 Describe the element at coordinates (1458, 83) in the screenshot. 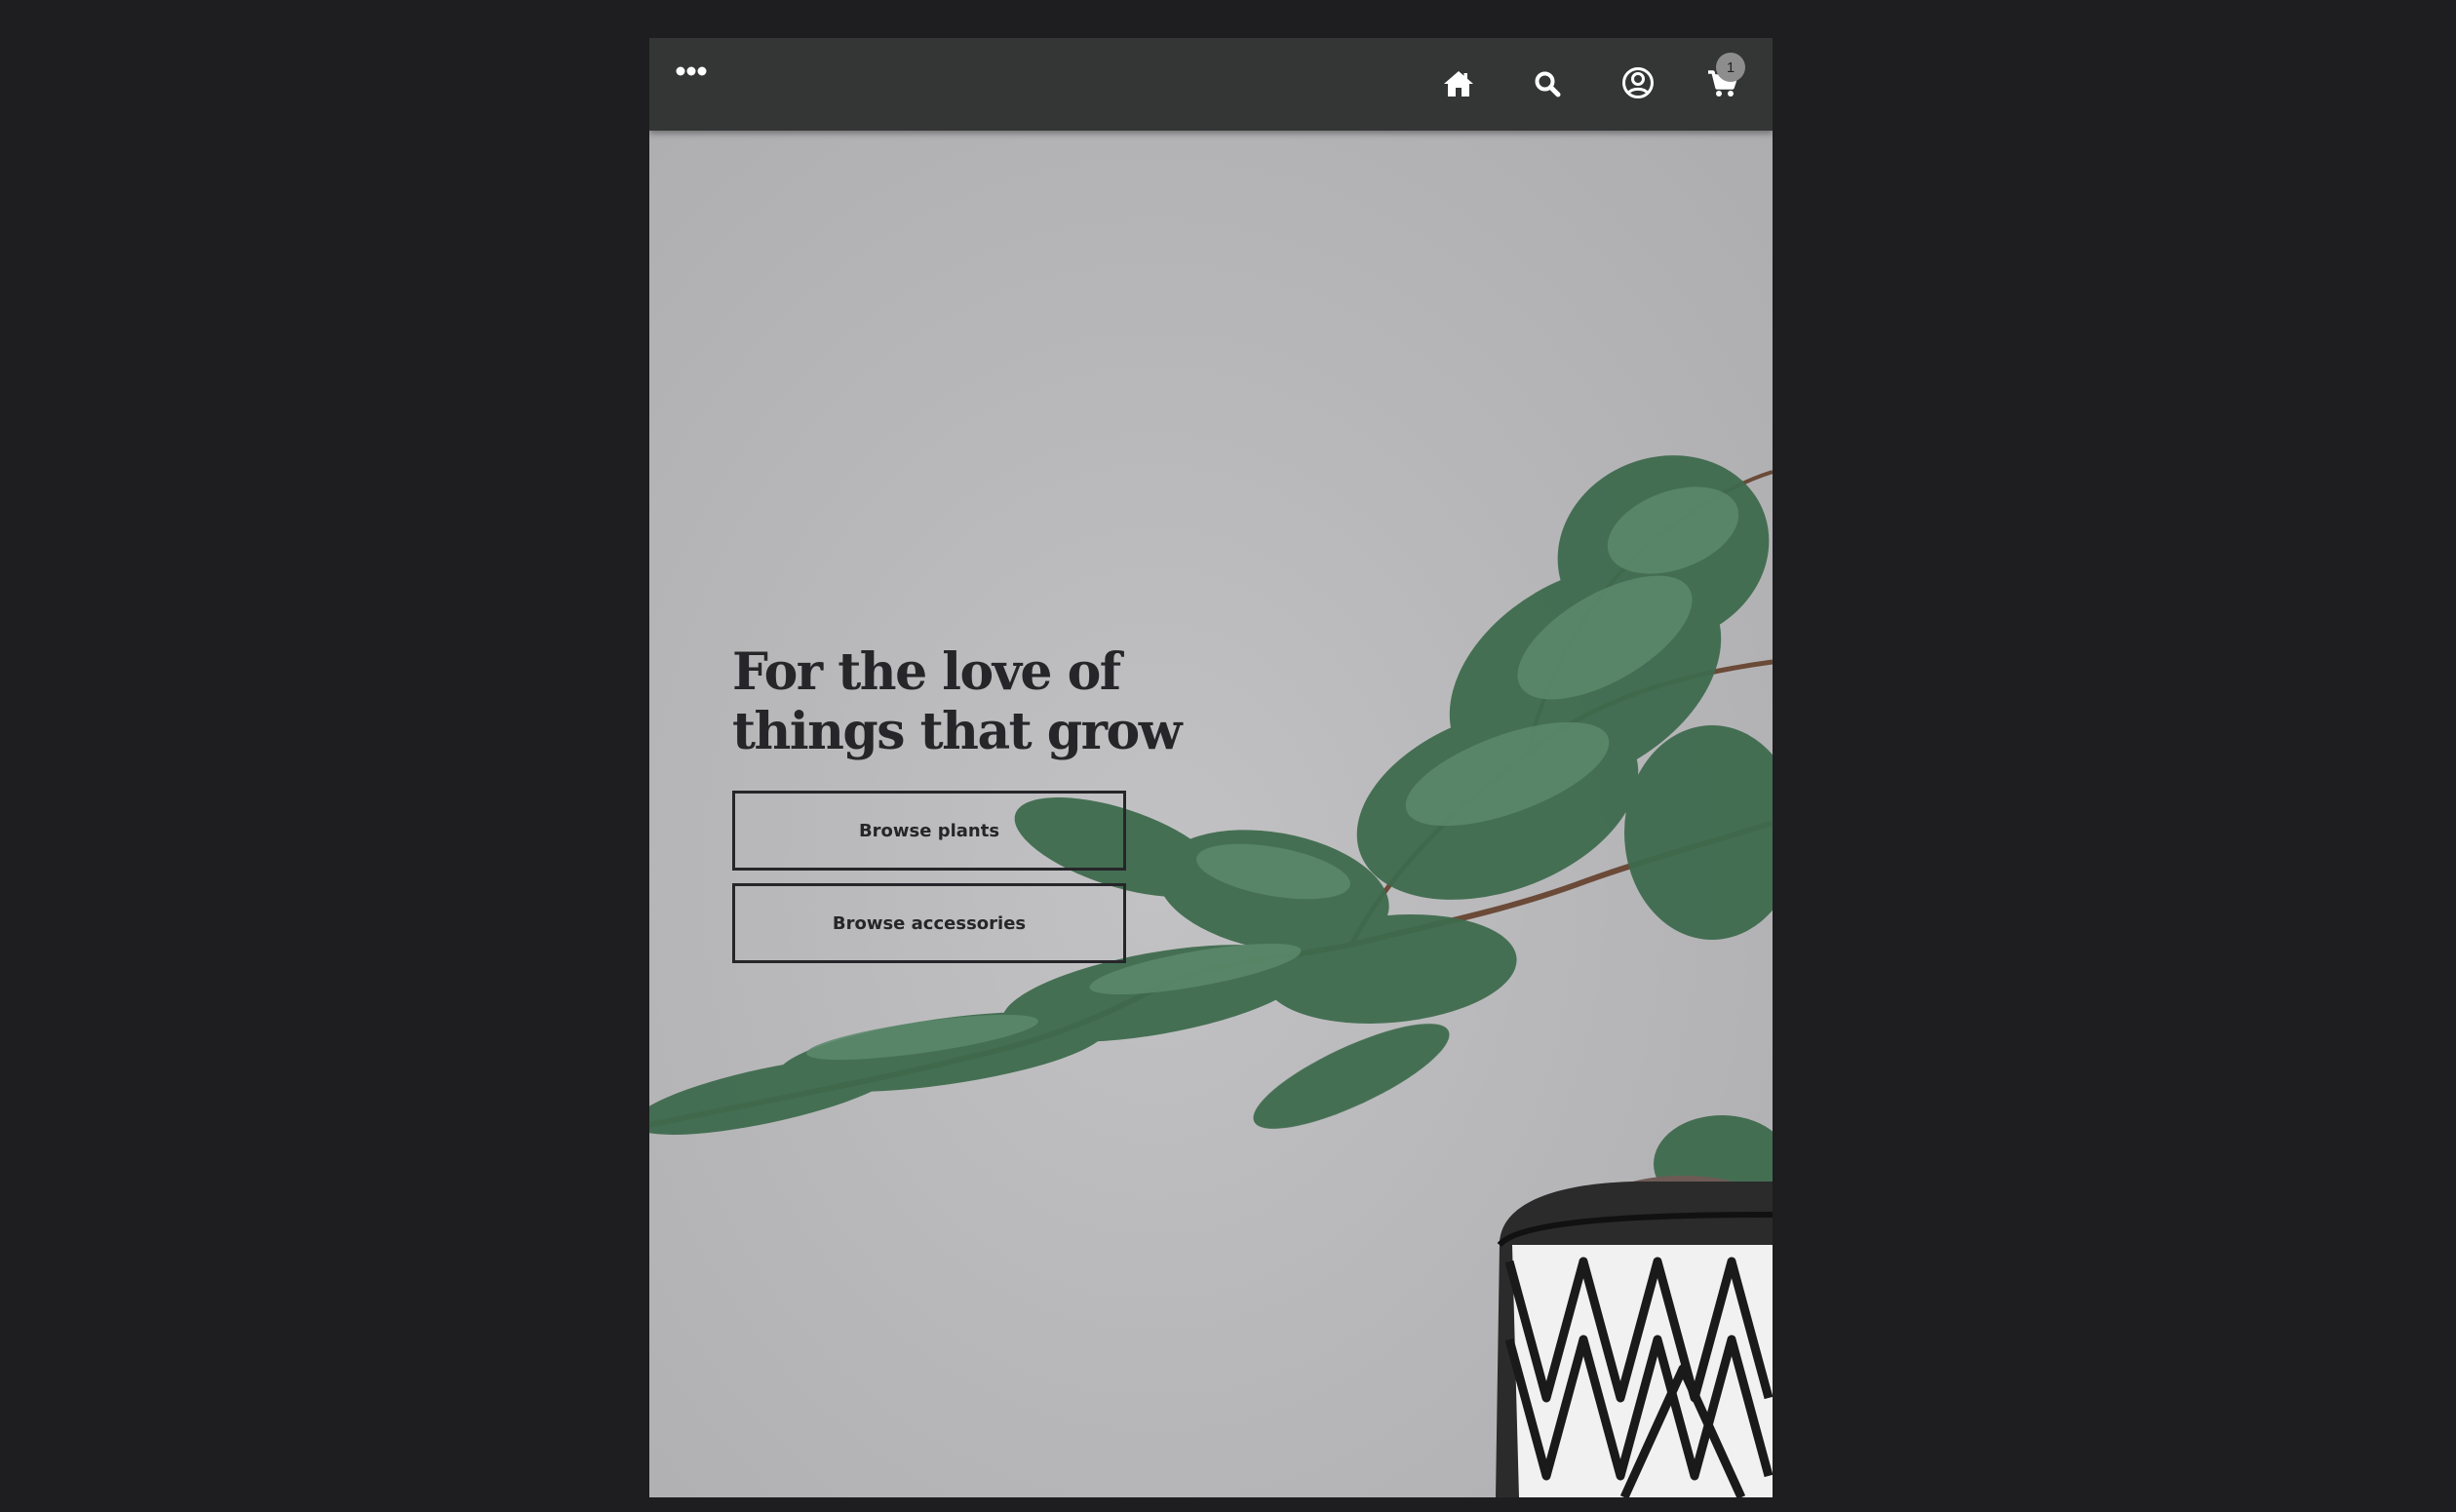

I see `home-icon` at that location.